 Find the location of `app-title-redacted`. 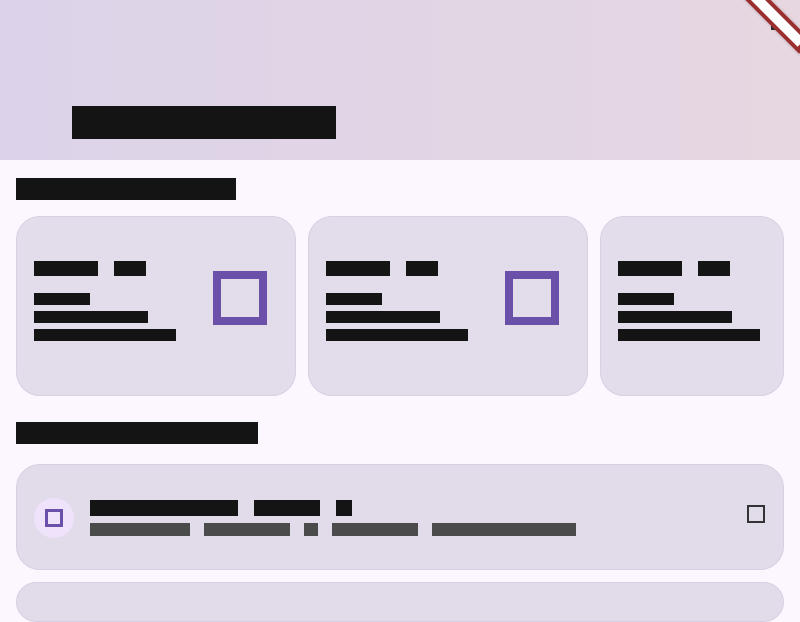

app-title-redacted is located at coordinates (204, 122).